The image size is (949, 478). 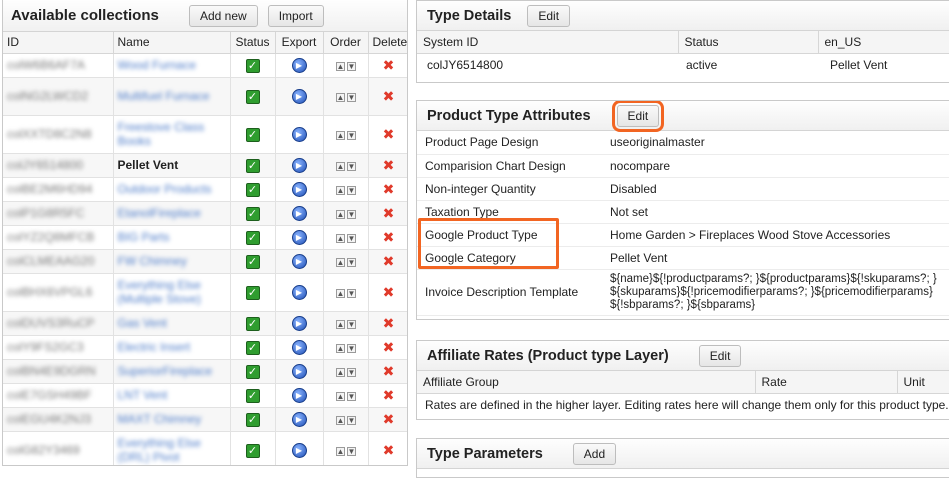 What do you see at coordinates (549, 15) in the screenshot?
I see `type-details-edit-button: Edit` at bounding box center [549, 15].